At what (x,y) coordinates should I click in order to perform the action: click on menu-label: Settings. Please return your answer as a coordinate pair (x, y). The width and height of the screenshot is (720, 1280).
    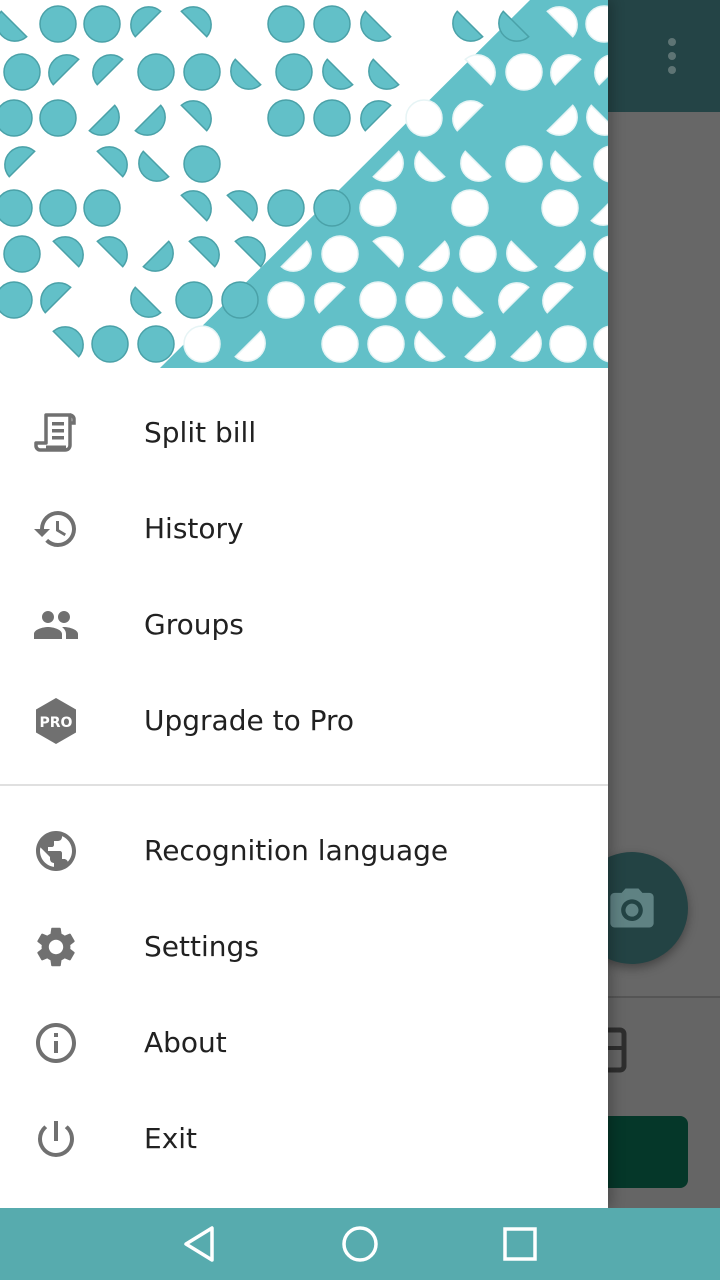
    Looking at the image, I should click on (201, 946).